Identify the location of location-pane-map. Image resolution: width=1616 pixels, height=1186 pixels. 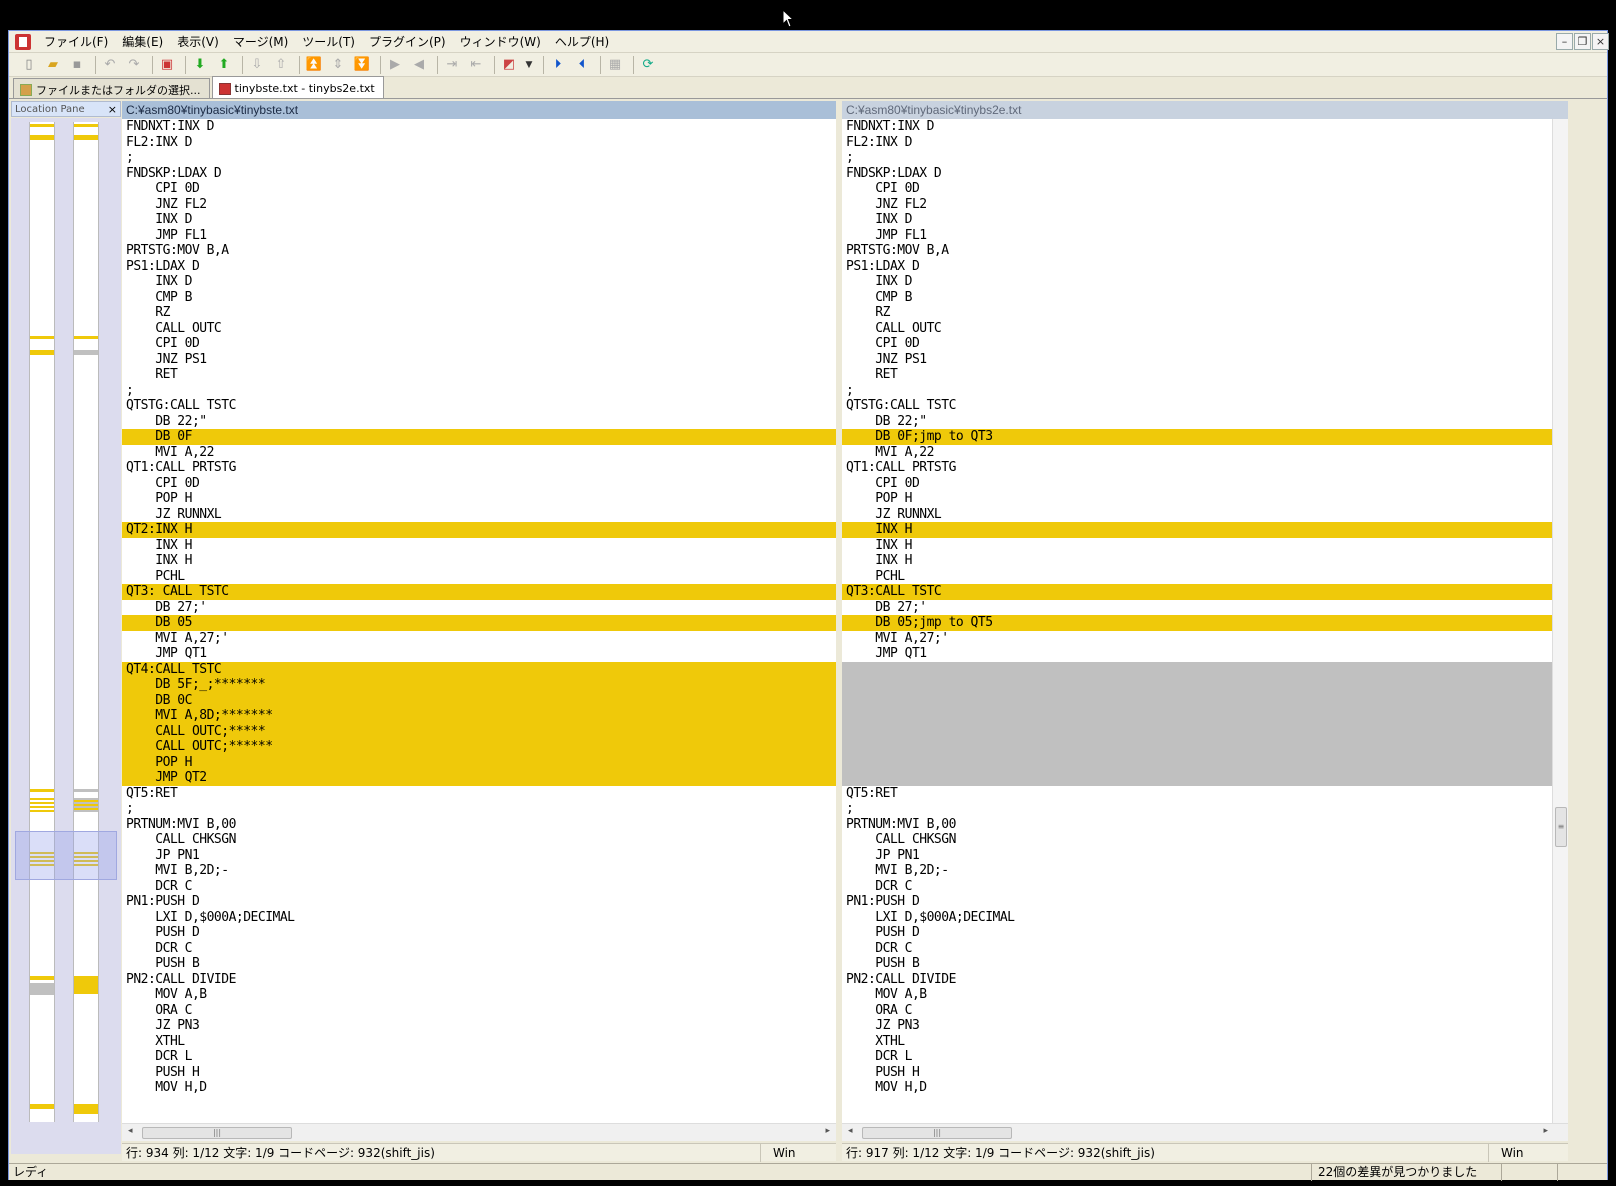
(66, 636).